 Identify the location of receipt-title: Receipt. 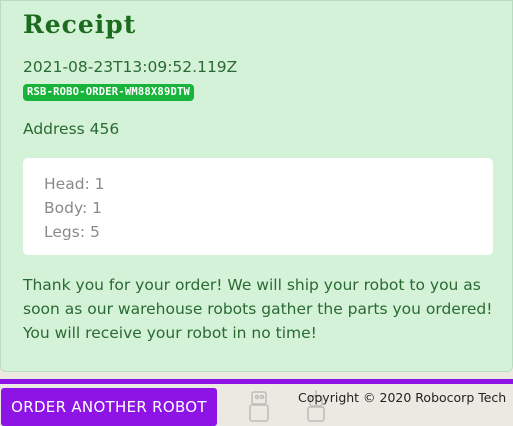
(80, 24).